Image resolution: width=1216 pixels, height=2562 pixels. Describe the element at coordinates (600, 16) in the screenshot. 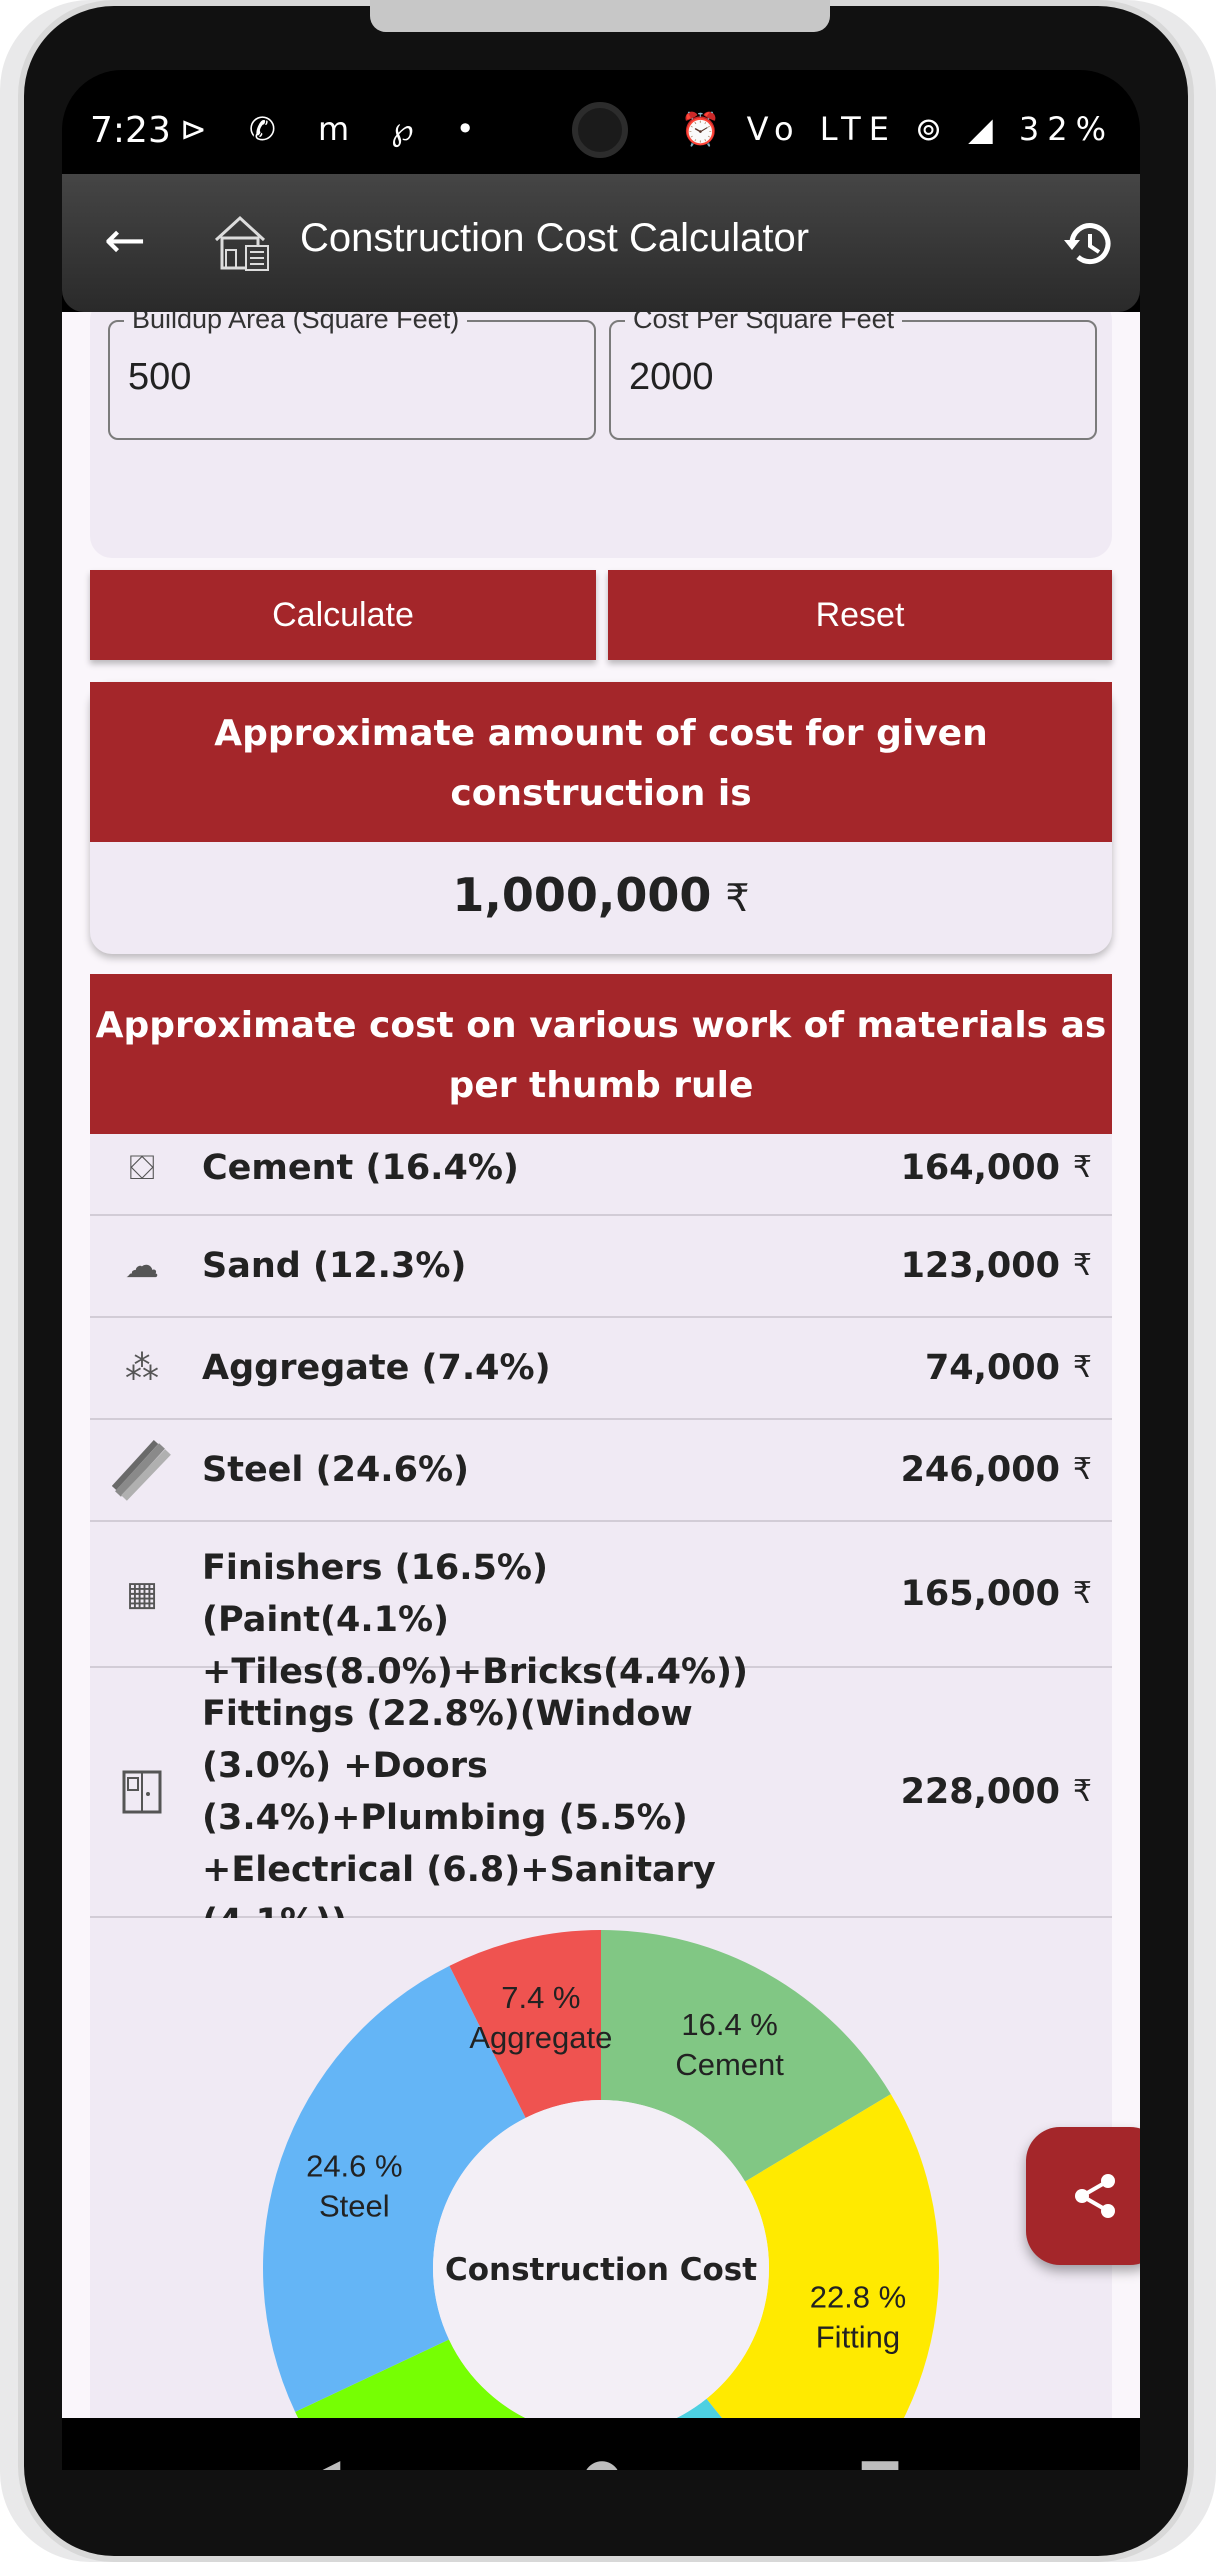

I see `phone-top-edge` at that location.